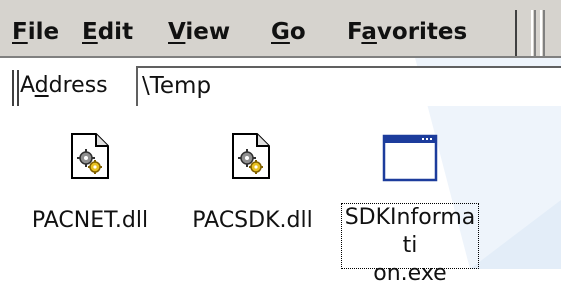 The height and width of the screenshot is (288, 561). What do you see at coordinates (288, 28) in the screenshot?
I see `menu-go: Go` at bounding box center [288, 28].